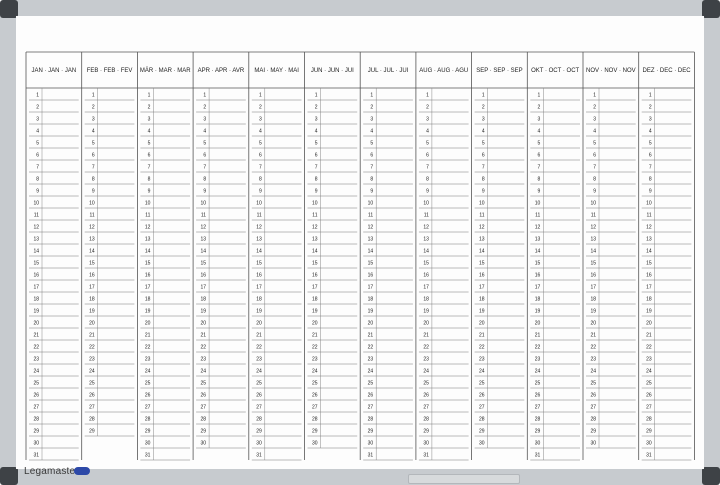 This screenshot has height=485, width=720. I want to click on day-number: 16, so click(538, 276).